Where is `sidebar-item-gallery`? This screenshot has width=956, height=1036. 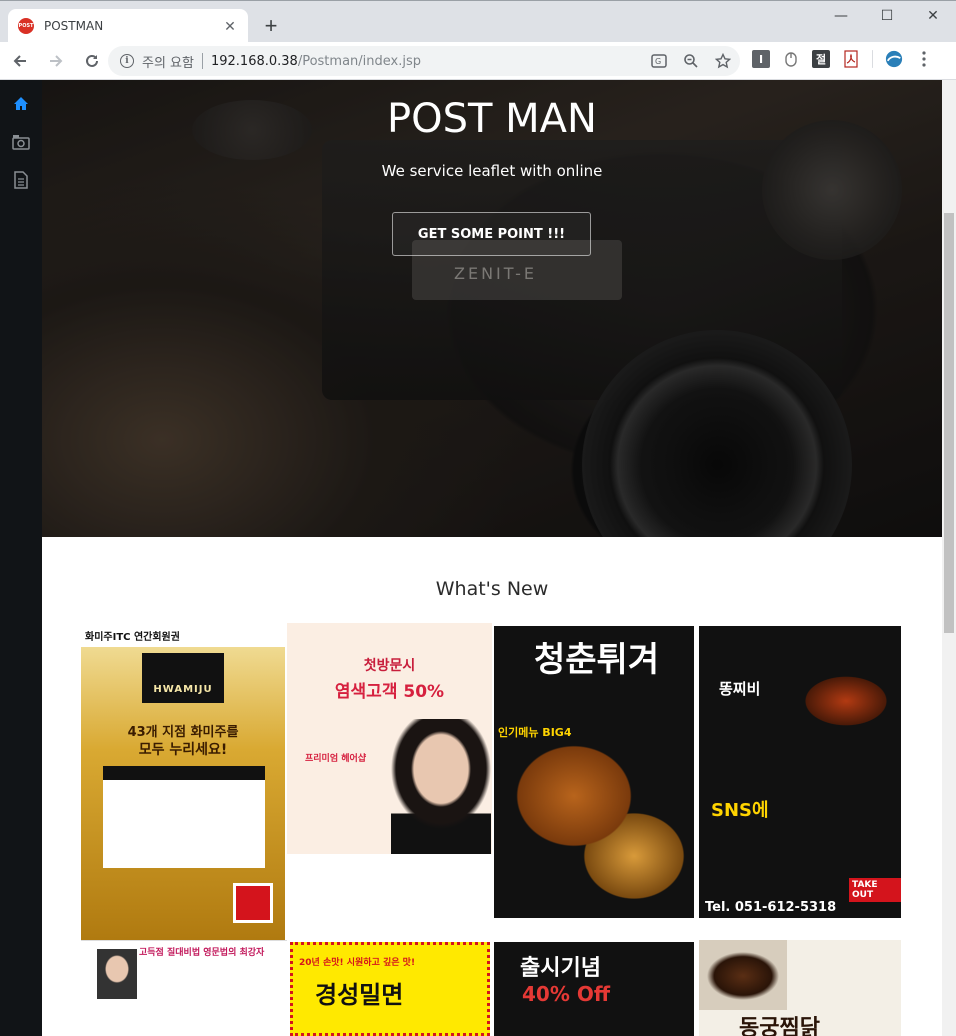 sidebar-item-gallery is located at coordinates (21, 142).